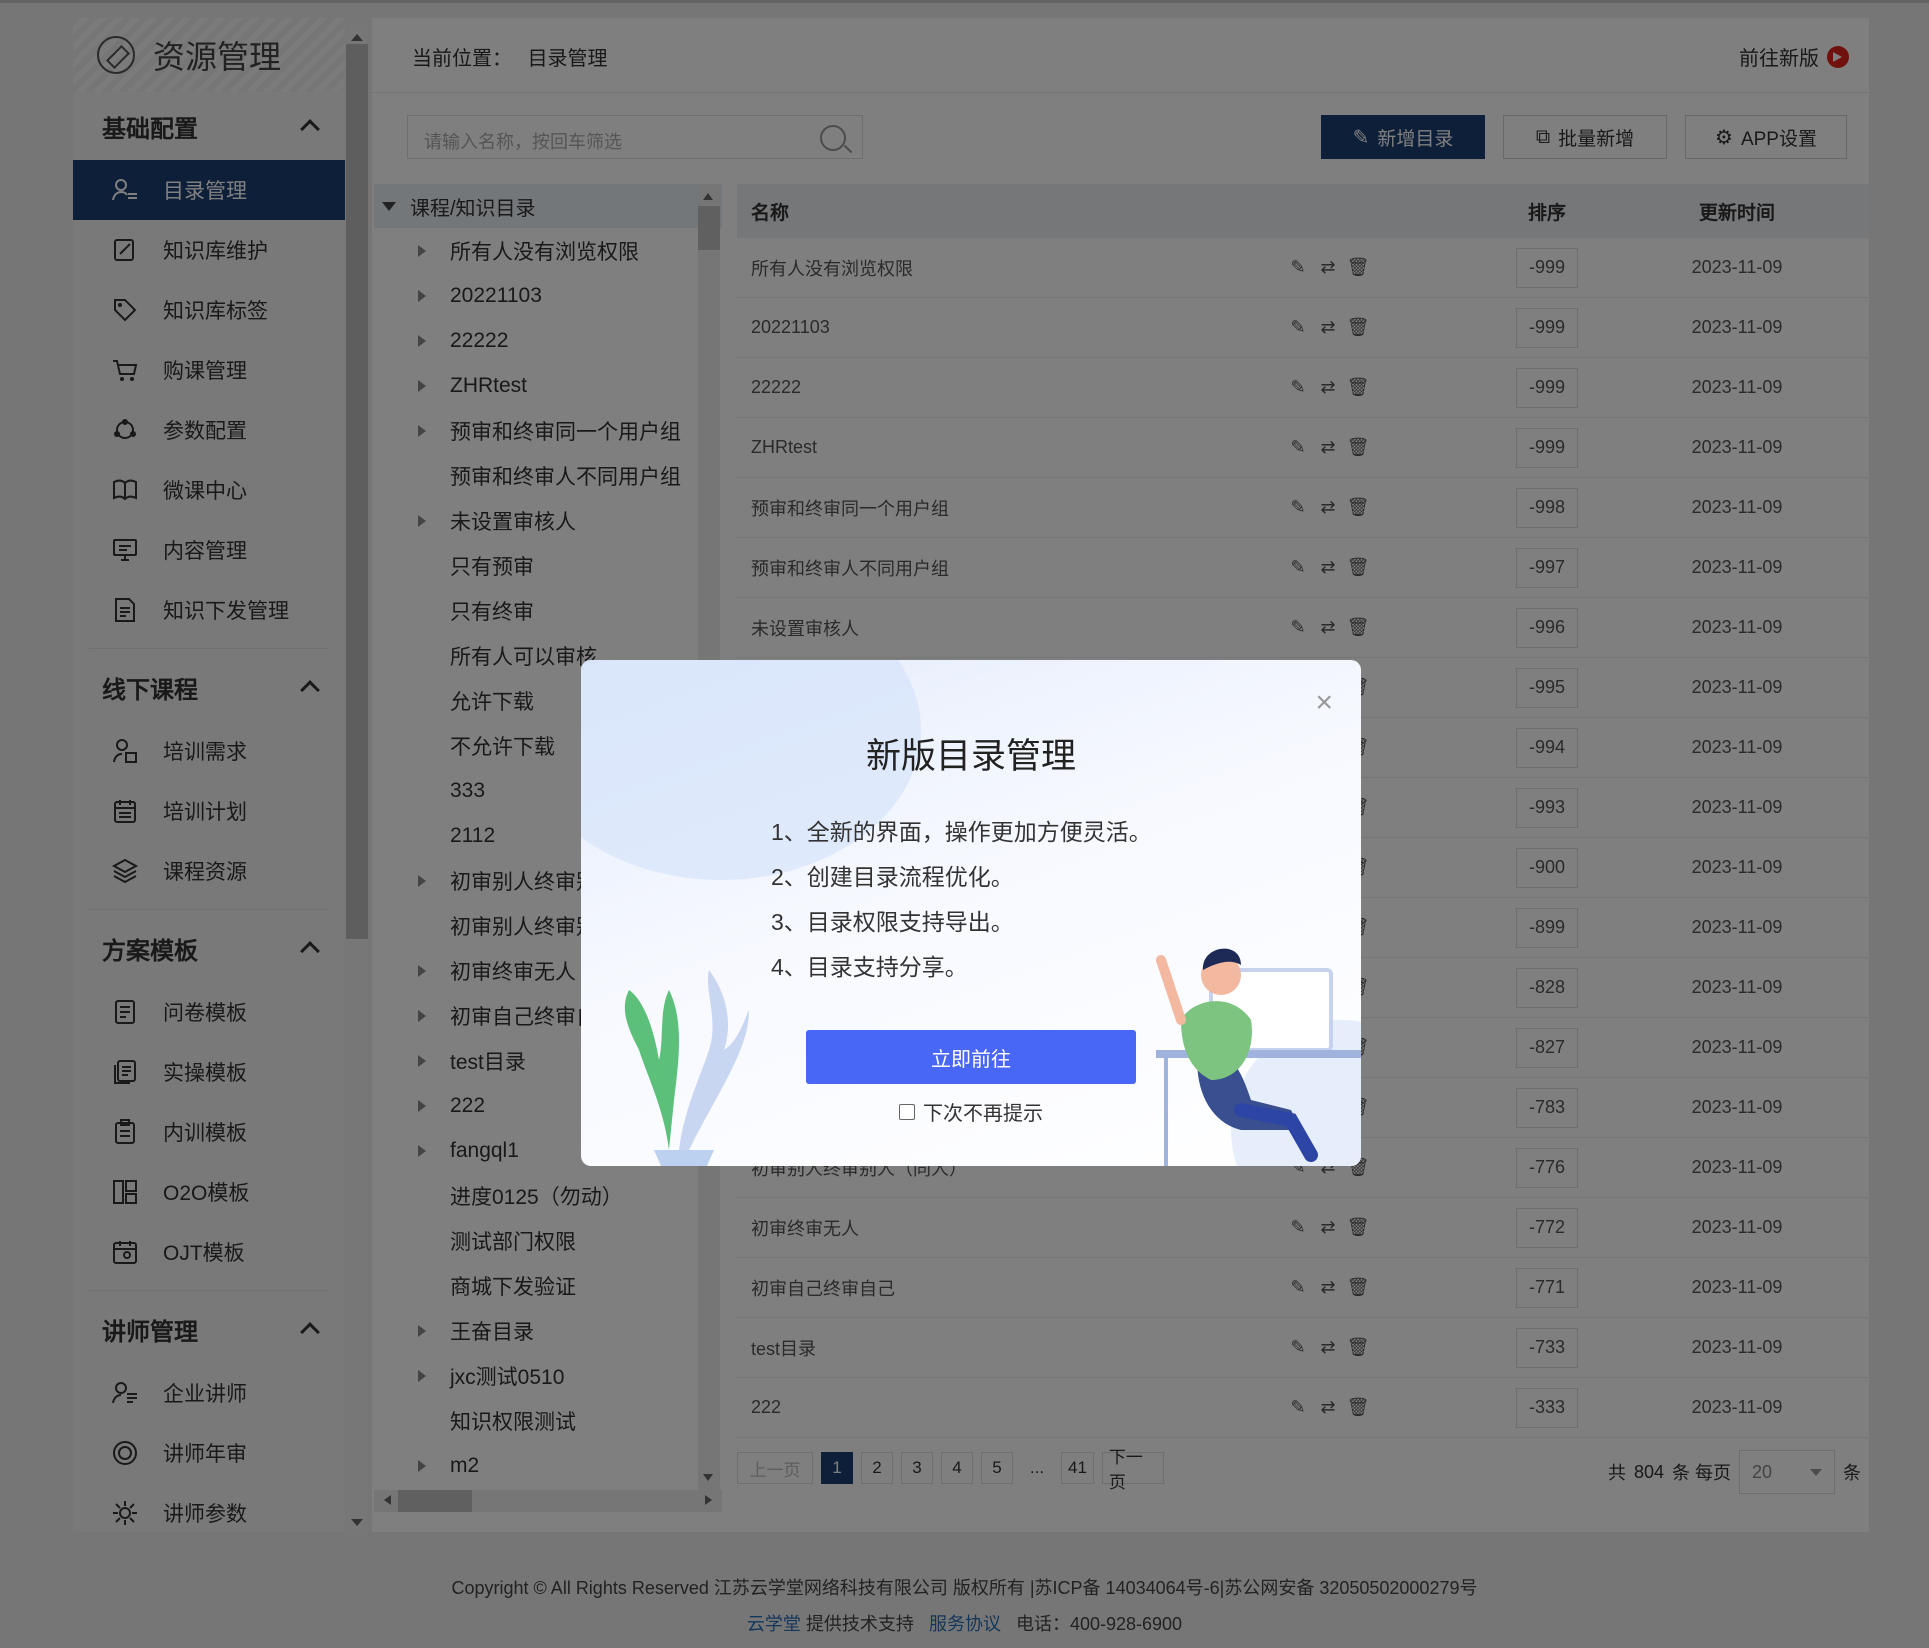  What do you see at coordinates (1324, 703) in the screenshot?
I see `close-icon: ×` at bounding box center [1324, 703].